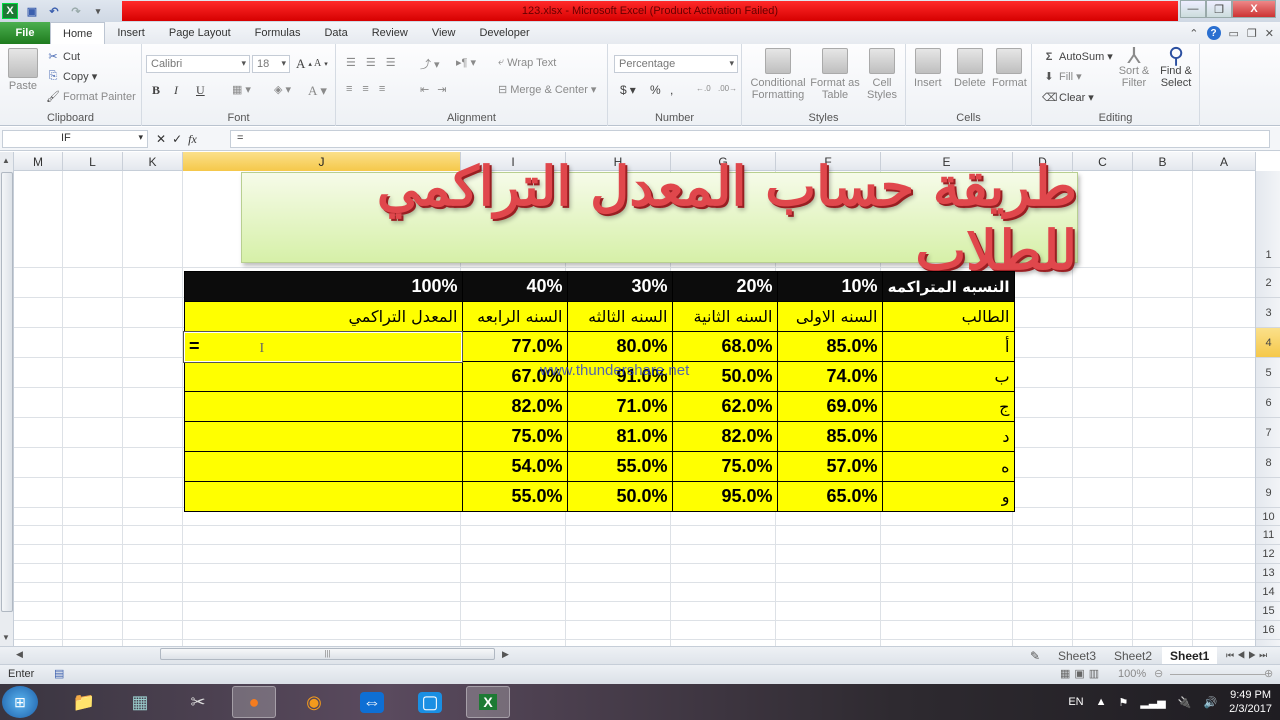 The height and width of the screenshot is (720, 1280). What do you see at coordinates (676, 64) in the screenshot?
I see `number-format-select: Percentage` at bounding box center [676, 64].